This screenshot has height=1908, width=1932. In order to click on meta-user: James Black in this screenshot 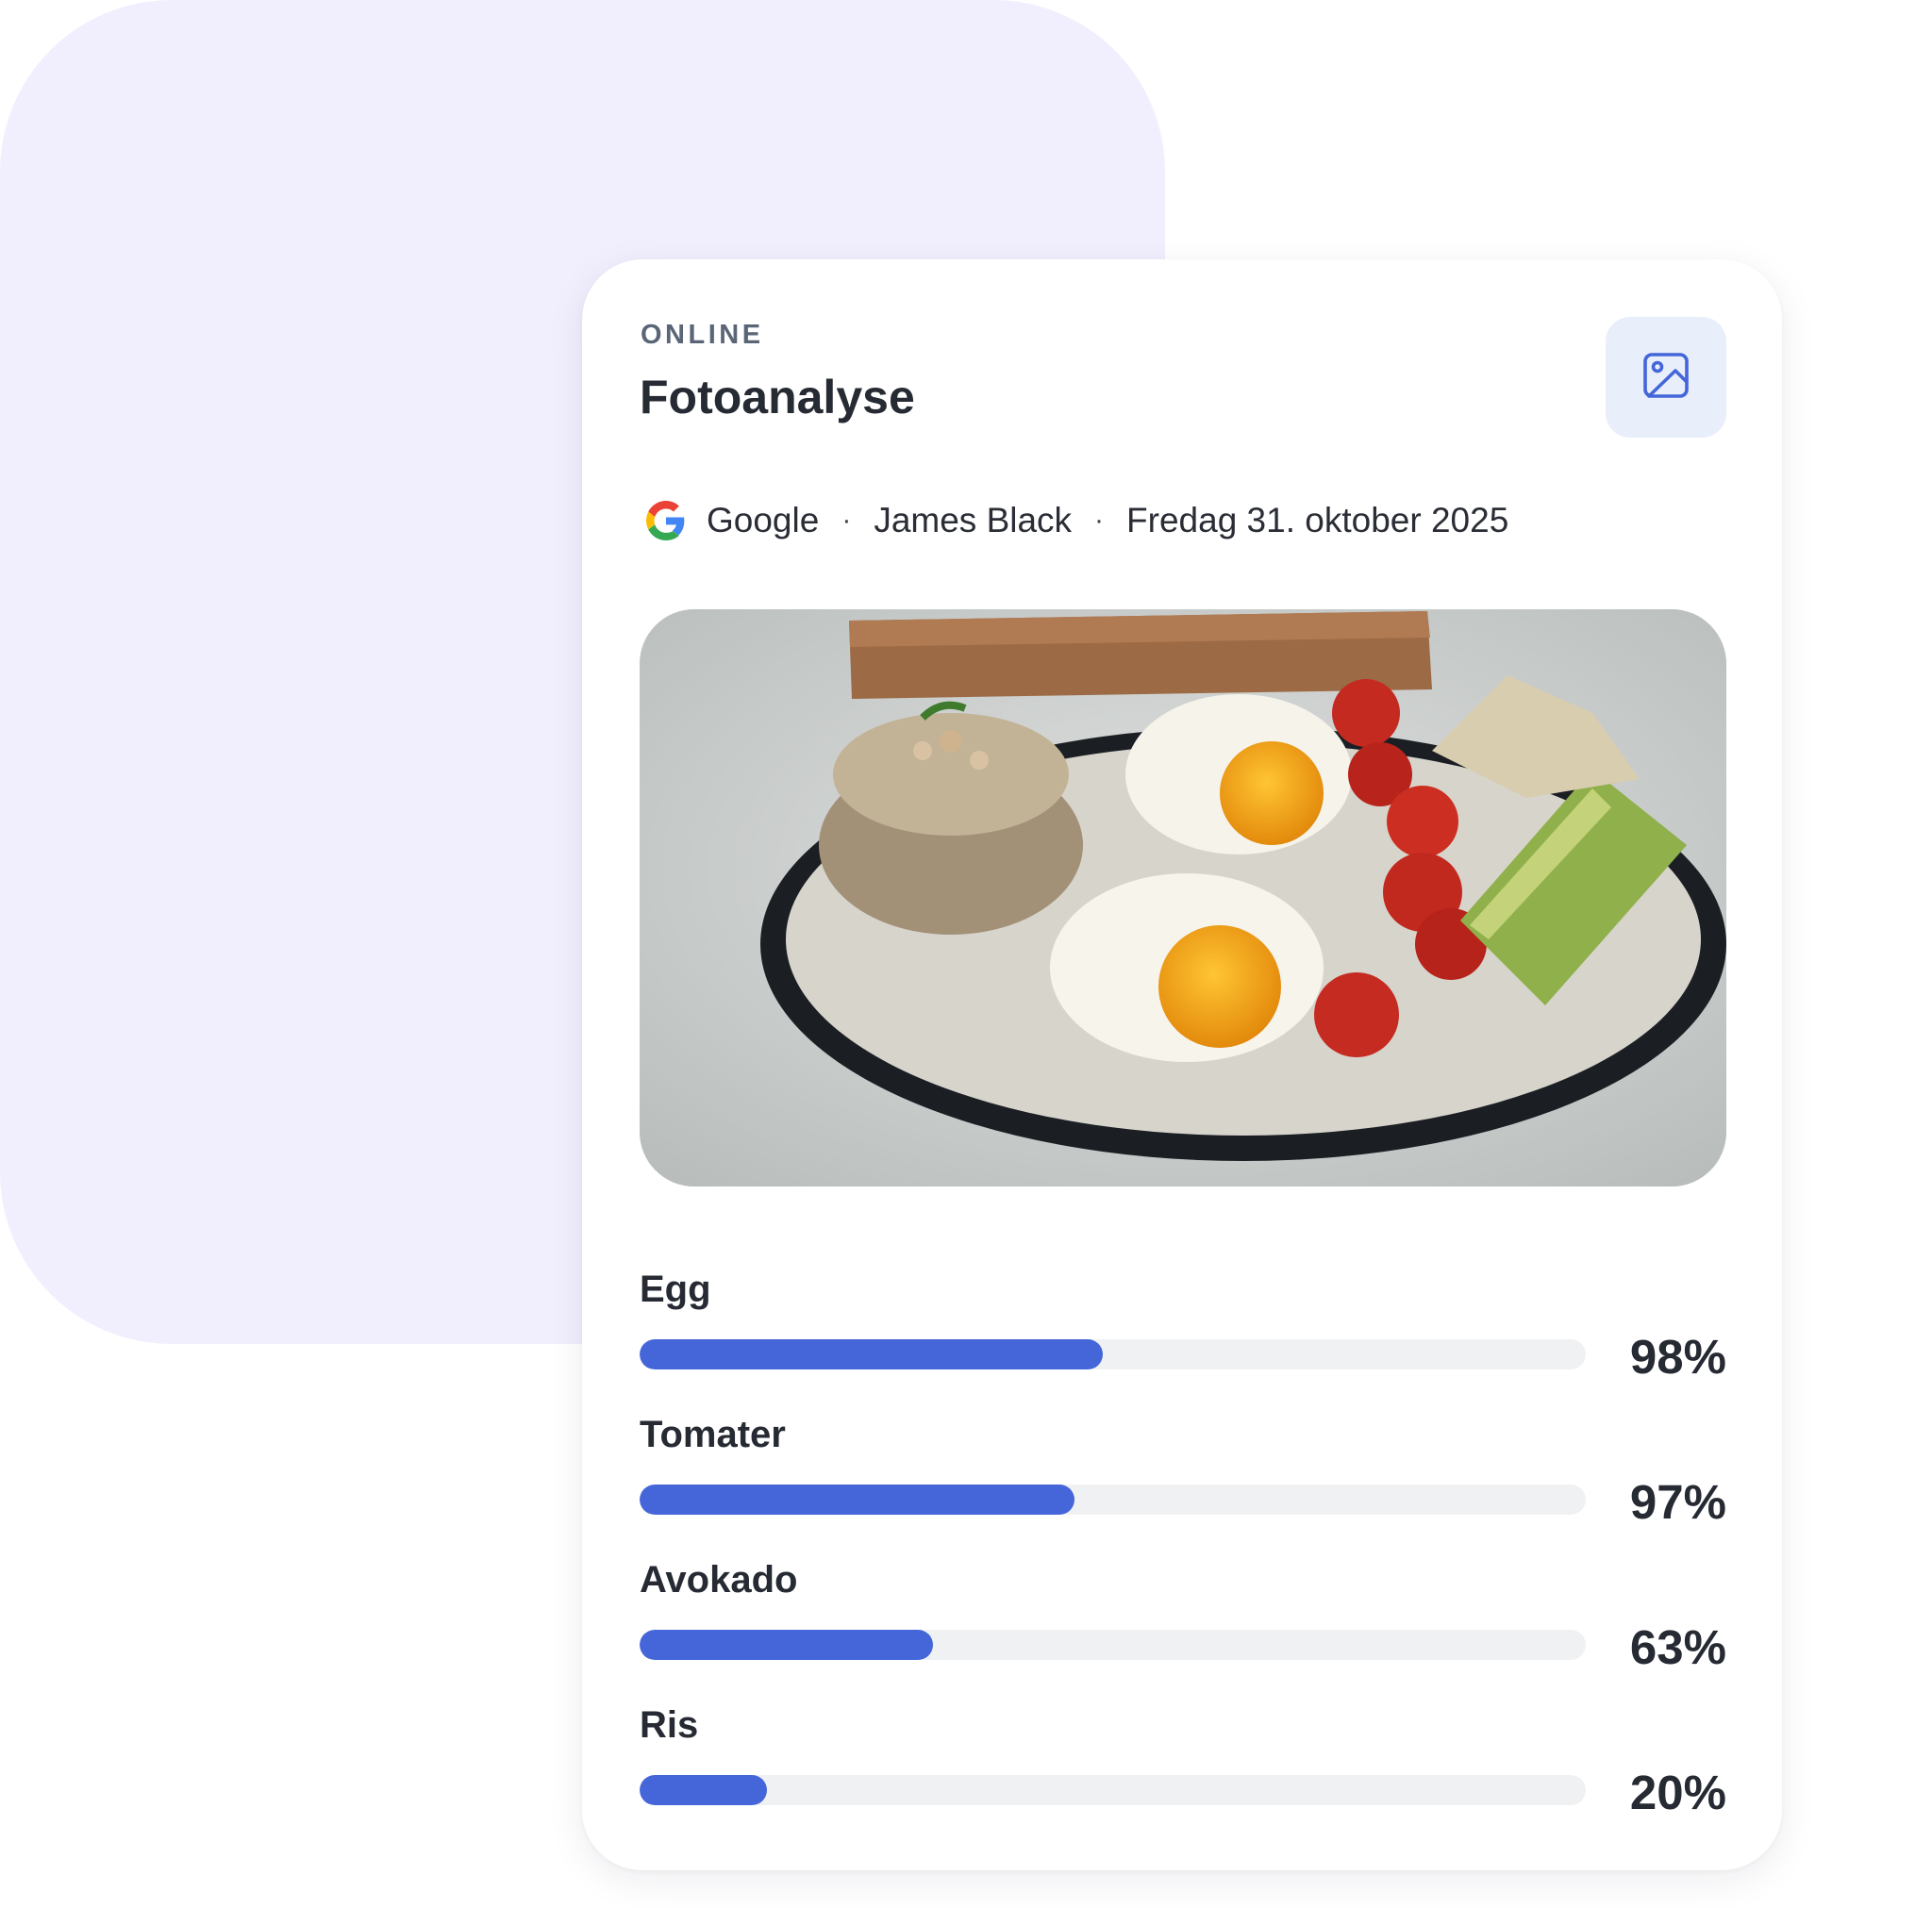, I will do `click(974, 520)`.